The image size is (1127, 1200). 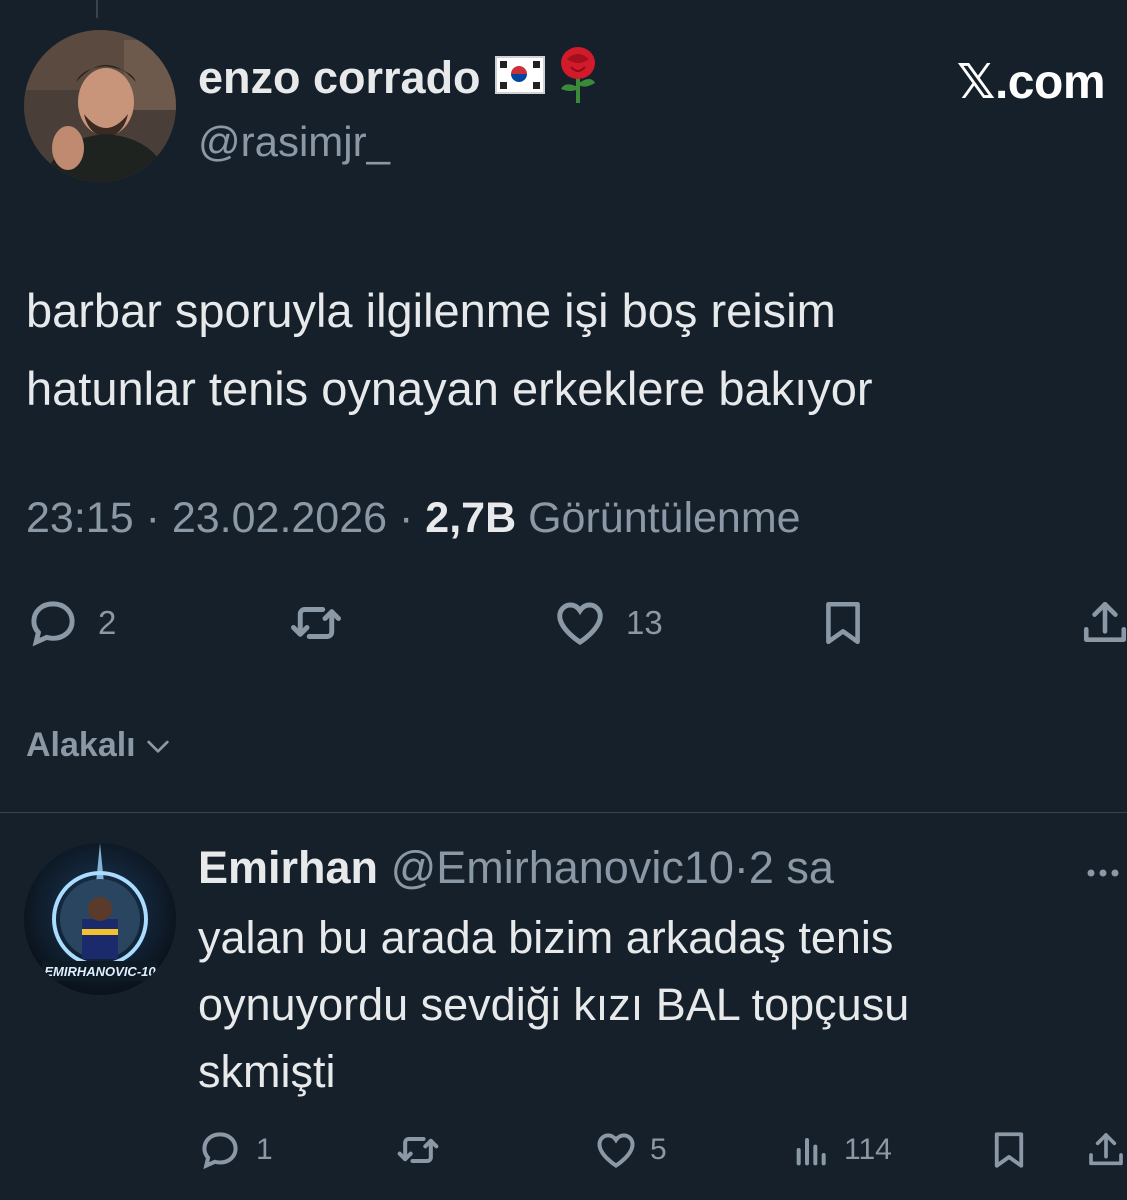 What do you see at coordinates (431, 310) in the screenshot?
I see `tweet-text-line: barbar sporuyla ilgilenme işi boş reisim` at bounding box center [431, 310].